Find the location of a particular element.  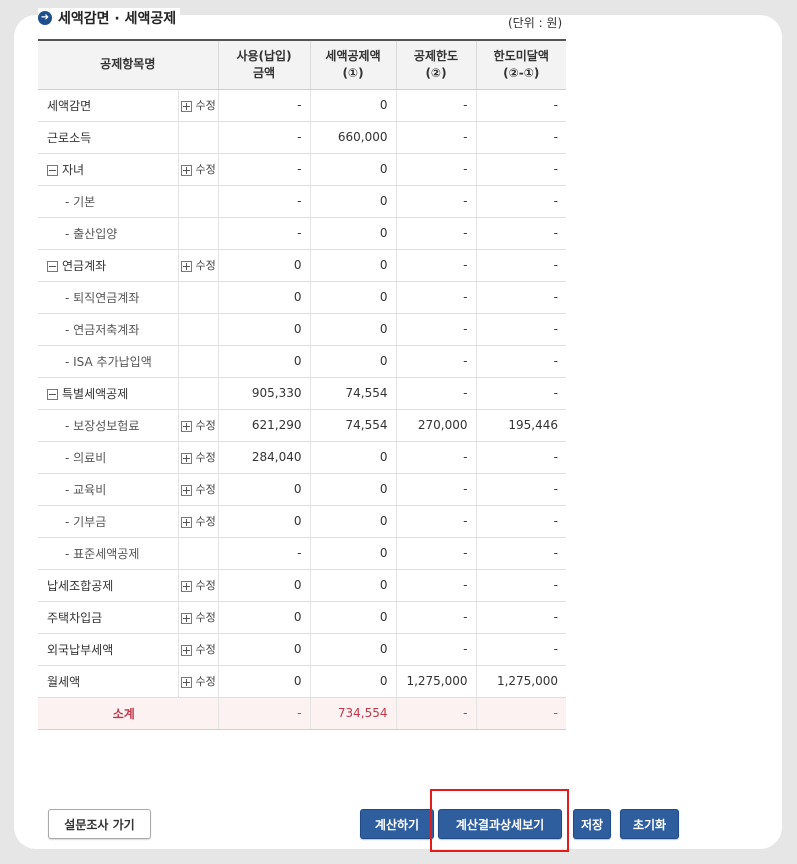

row-name-text: 월세액 is located at coordinates (64, 681).